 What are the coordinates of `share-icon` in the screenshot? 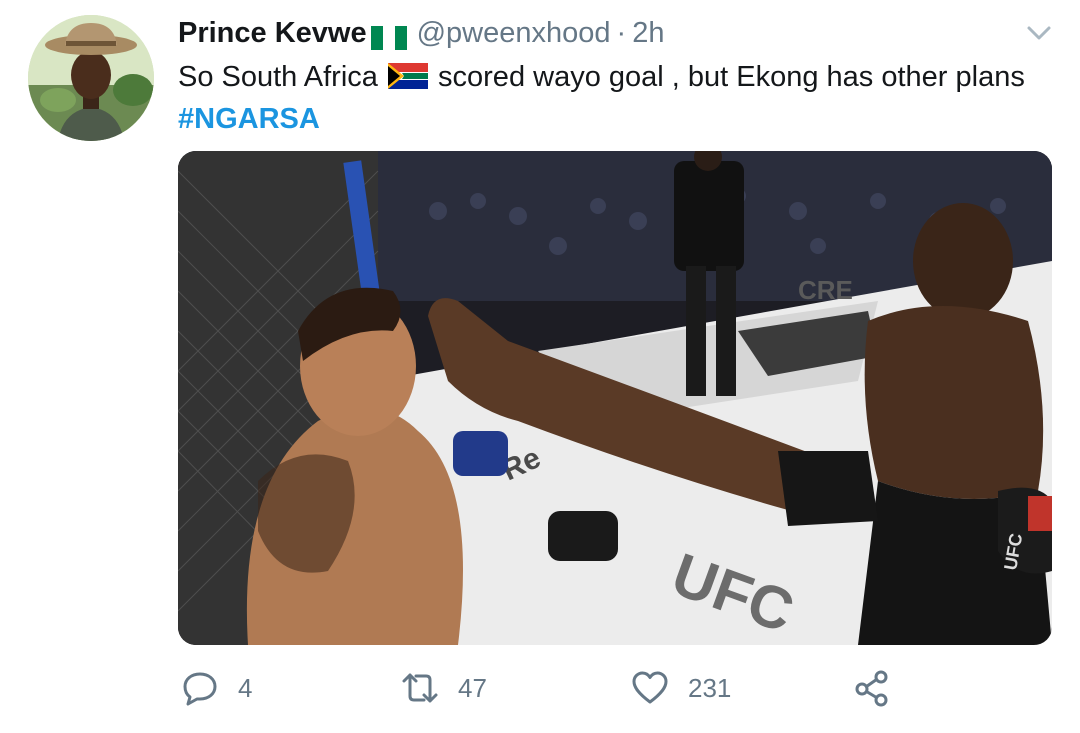 It's located at (871, 688).